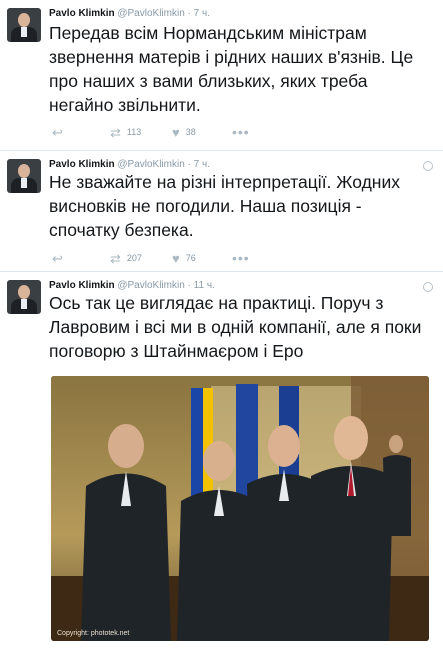 The height and width of the screenshot is (650, 443). What do you see at coordinates (93, 633) in the screenshot?
I see `photo-credit: Copyright: phototek.net` at bounding box center [93, 633].